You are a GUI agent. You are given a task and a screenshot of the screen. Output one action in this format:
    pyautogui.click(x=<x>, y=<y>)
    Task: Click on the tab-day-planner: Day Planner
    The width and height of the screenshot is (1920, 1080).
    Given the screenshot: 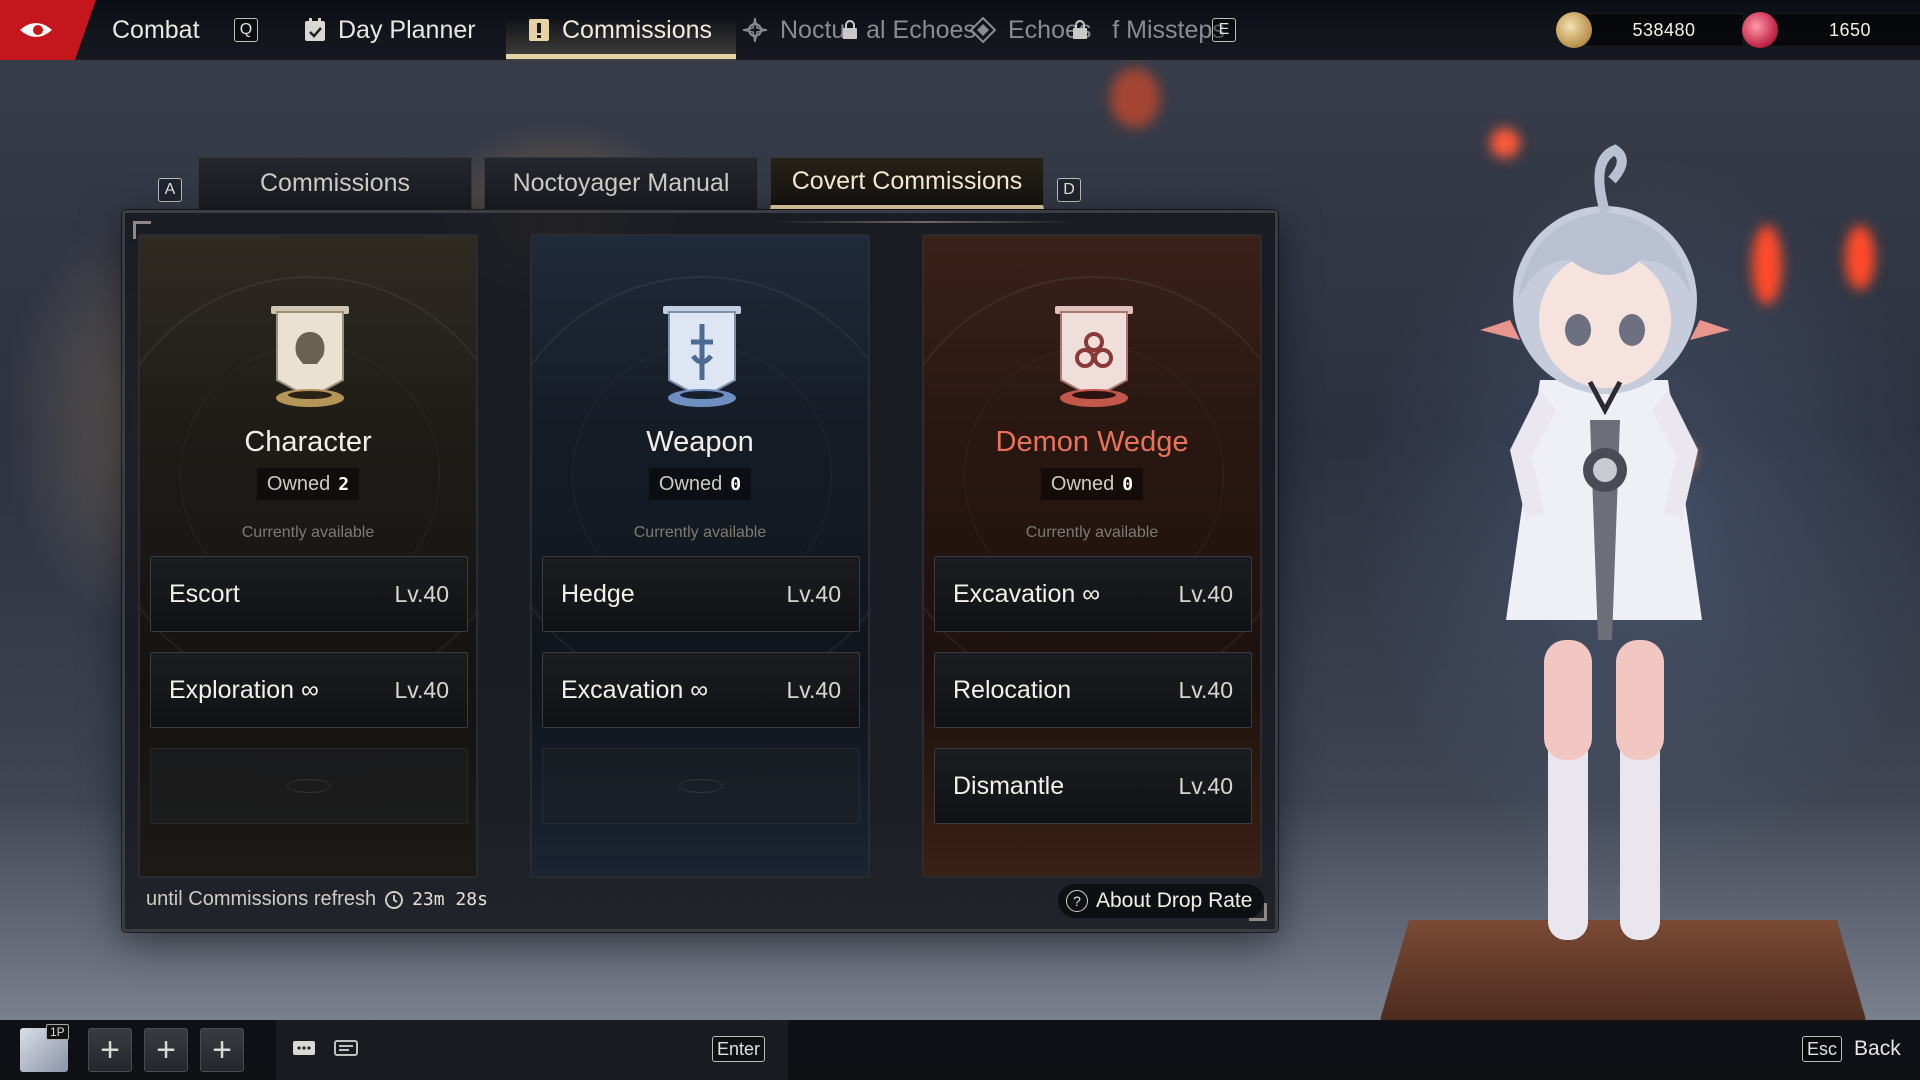 What is the action you would take?
    pyautogui.click(x=390, y=30)
    